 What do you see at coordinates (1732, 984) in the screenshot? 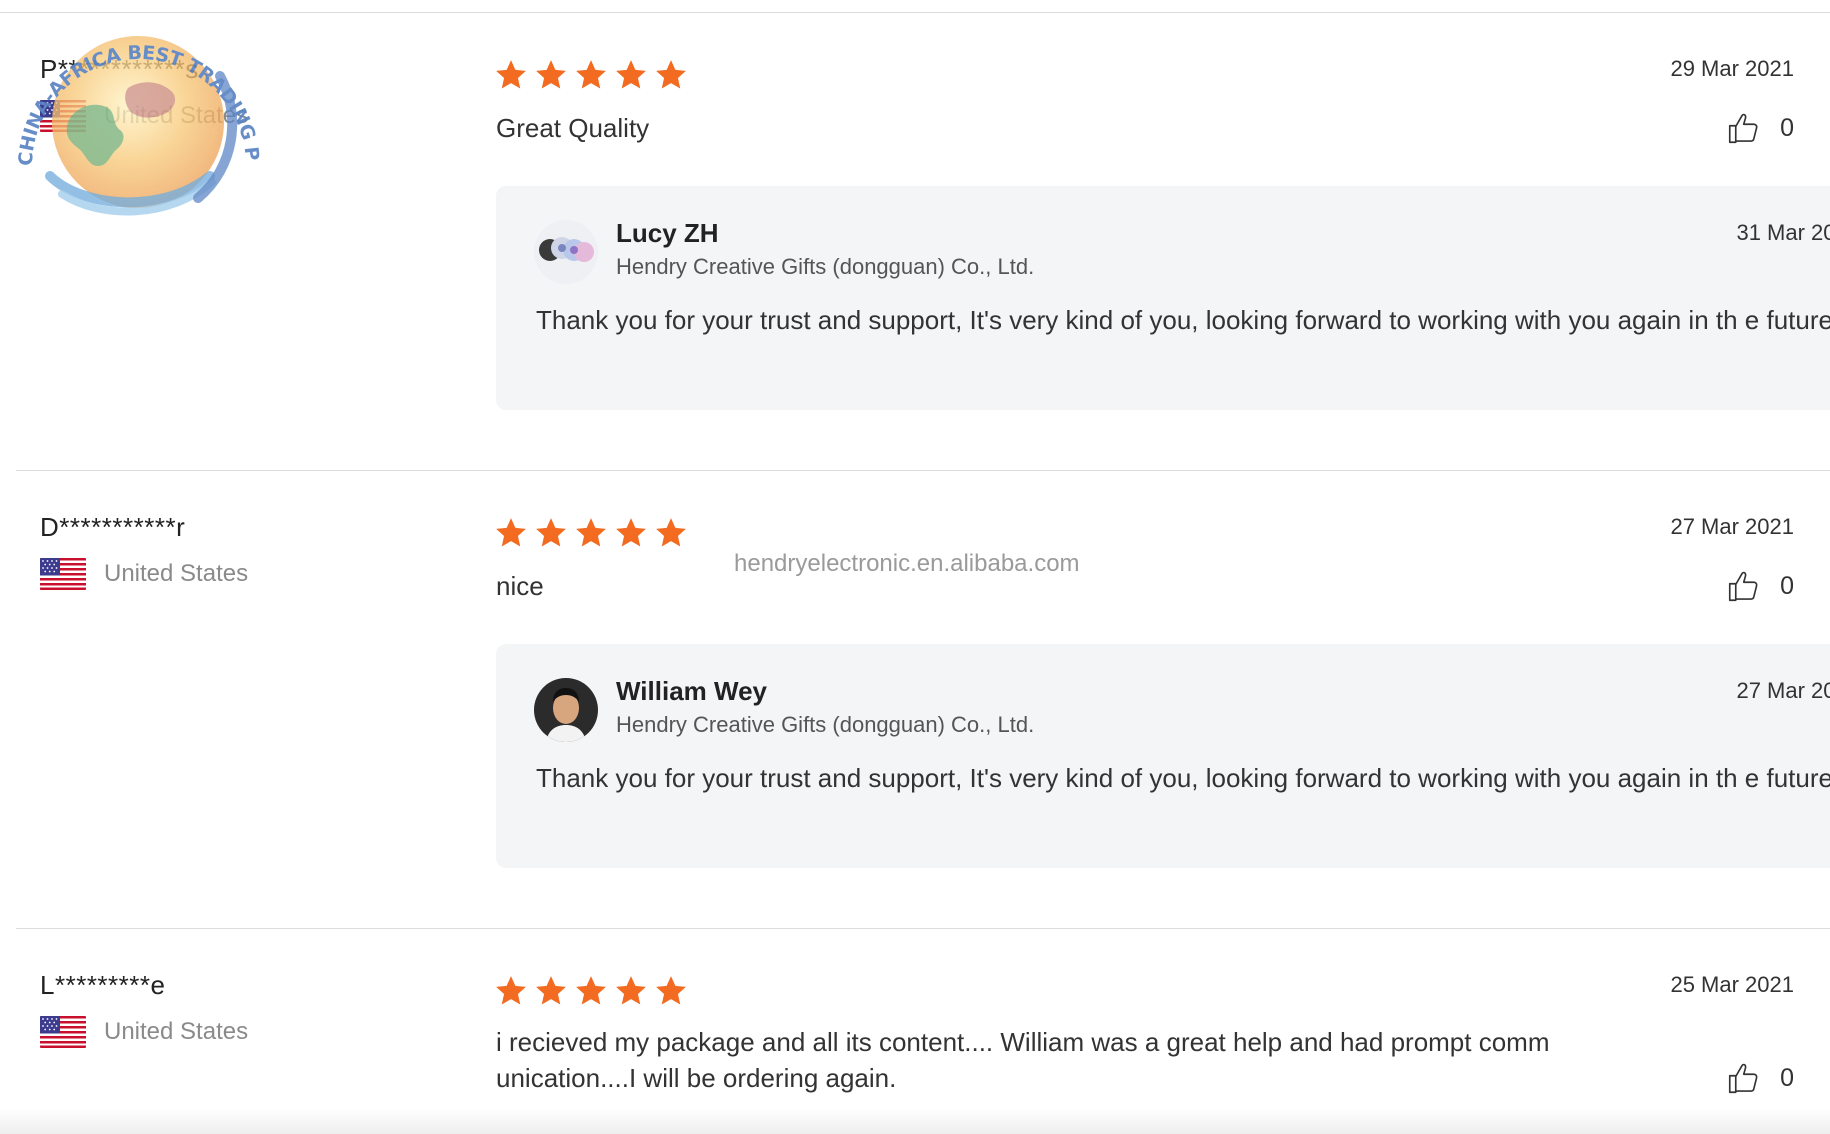
I see `review-date: 25 Mar 2021` at bounding box center [1732, 984].